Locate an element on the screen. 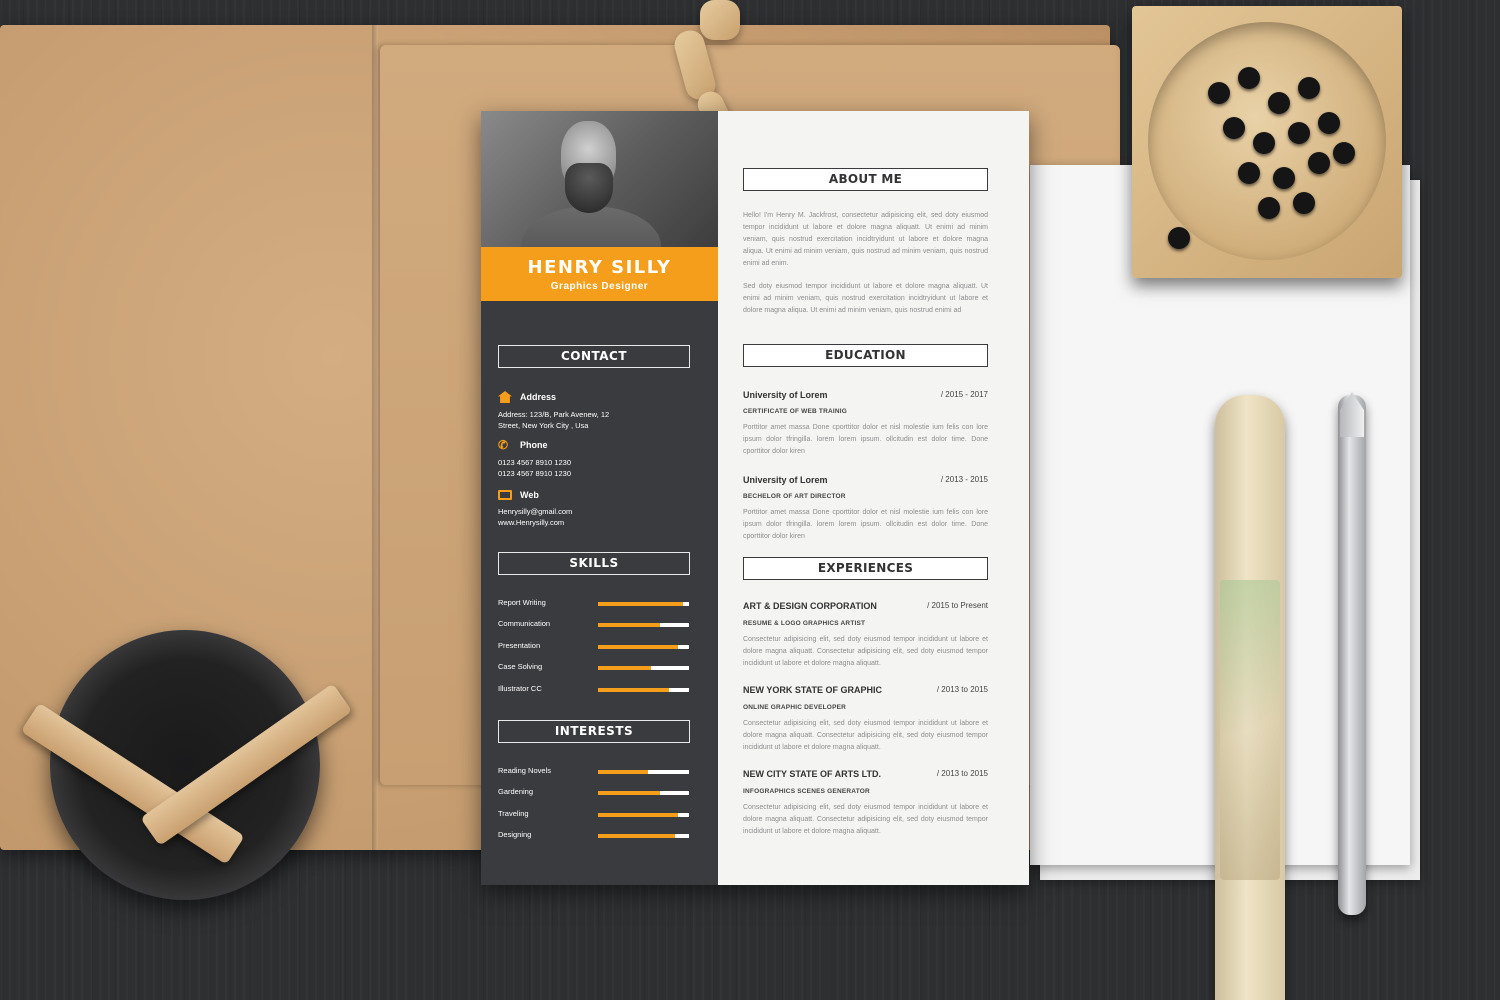  skill-row: Presentation is located at coordinates (594, 648).